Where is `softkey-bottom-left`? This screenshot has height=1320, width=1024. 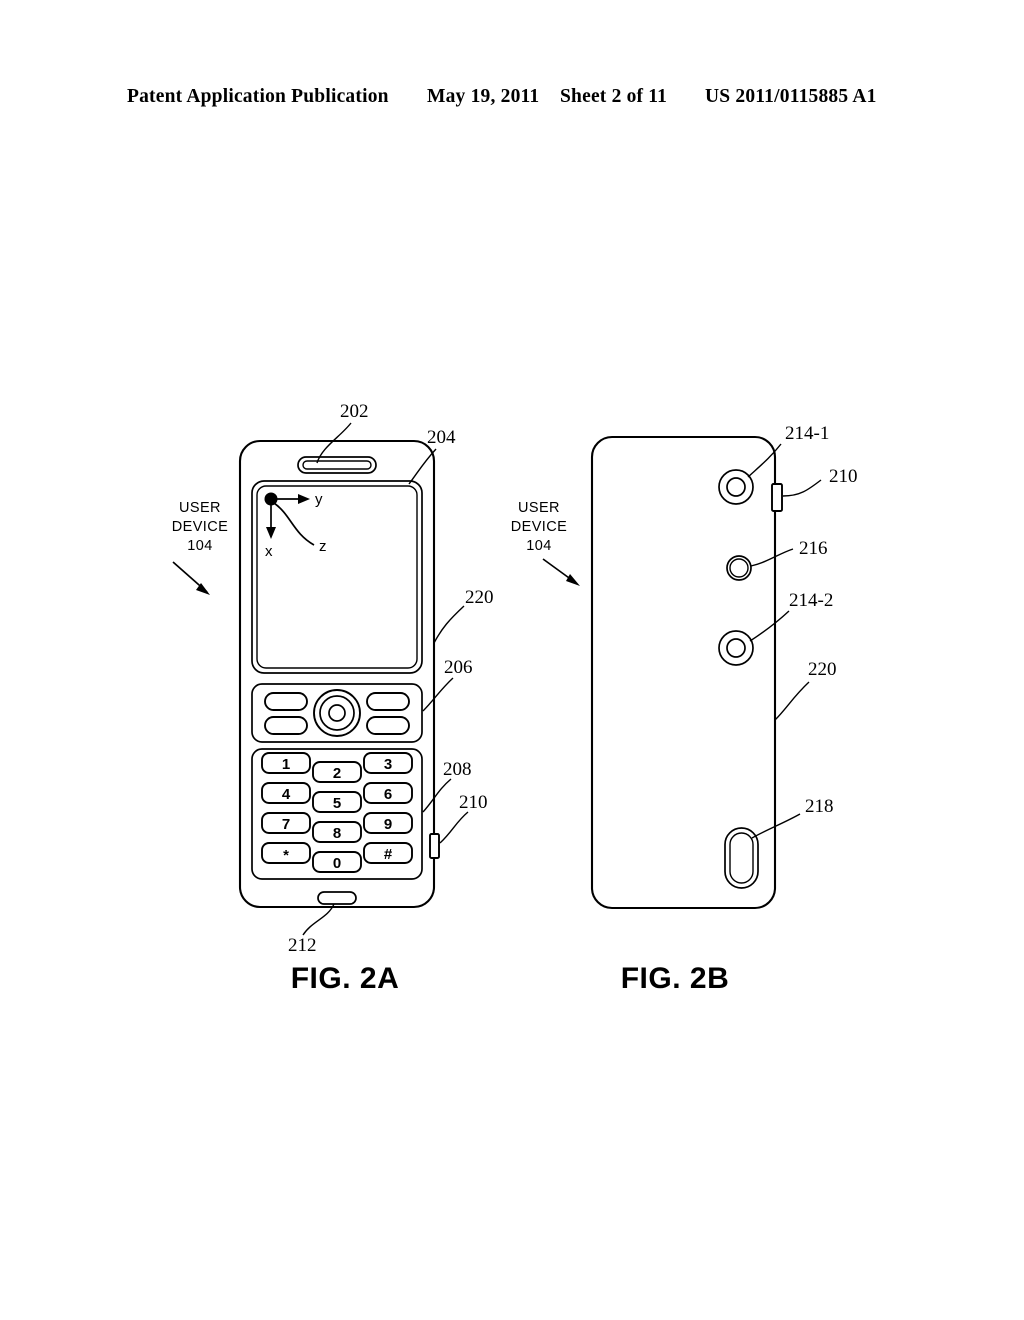
softkey-bottom-left is located at coordinates (286, 725).